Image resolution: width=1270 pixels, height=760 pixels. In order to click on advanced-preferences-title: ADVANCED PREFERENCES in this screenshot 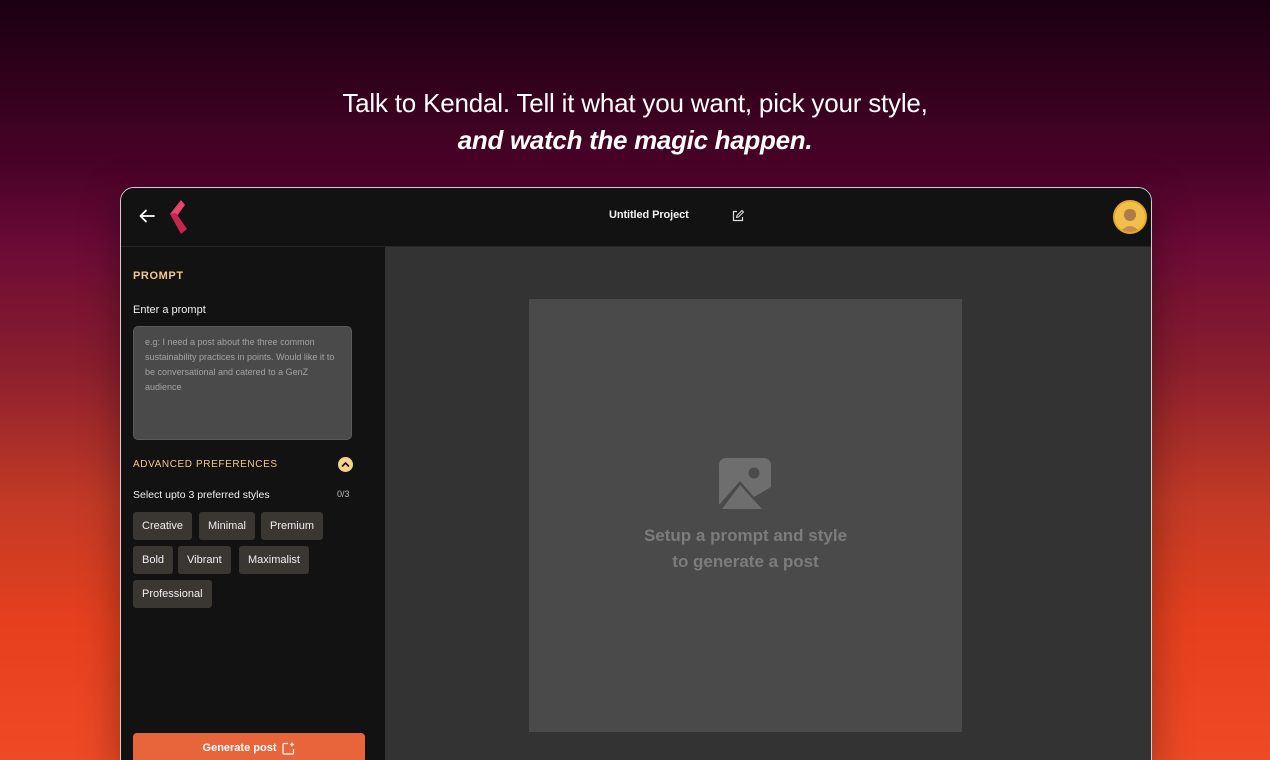, I will do `click(205, 464)`.